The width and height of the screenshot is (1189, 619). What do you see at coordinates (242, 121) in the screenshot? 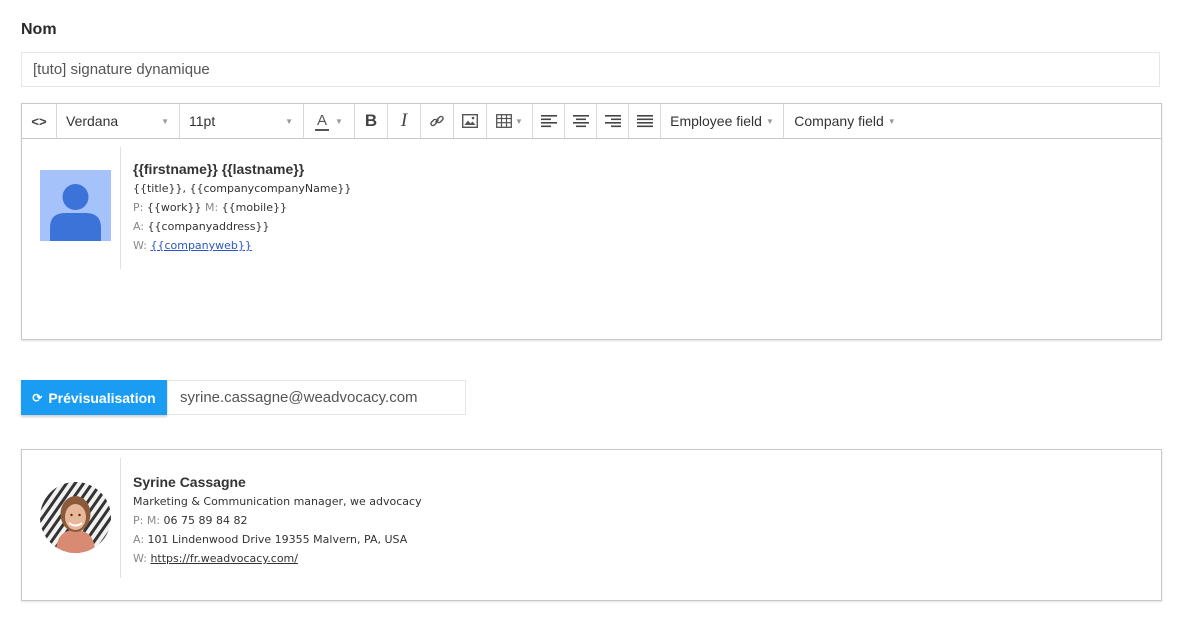
I see `font-size-select: 11pt ▼` at bounding box center [242, 121].